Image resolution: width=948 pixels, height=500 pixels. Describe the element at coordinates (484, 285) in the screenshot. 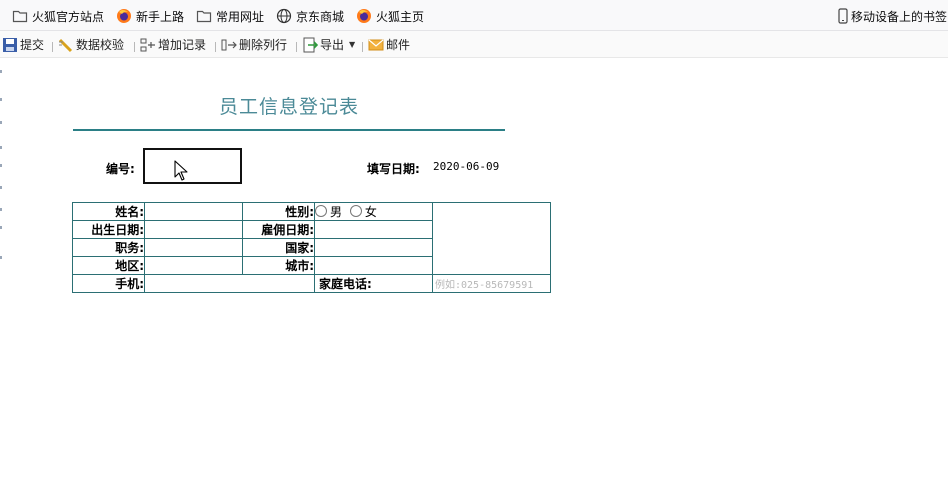

I see `home-phone-placeholder: 例如:025-85679591` at that location.